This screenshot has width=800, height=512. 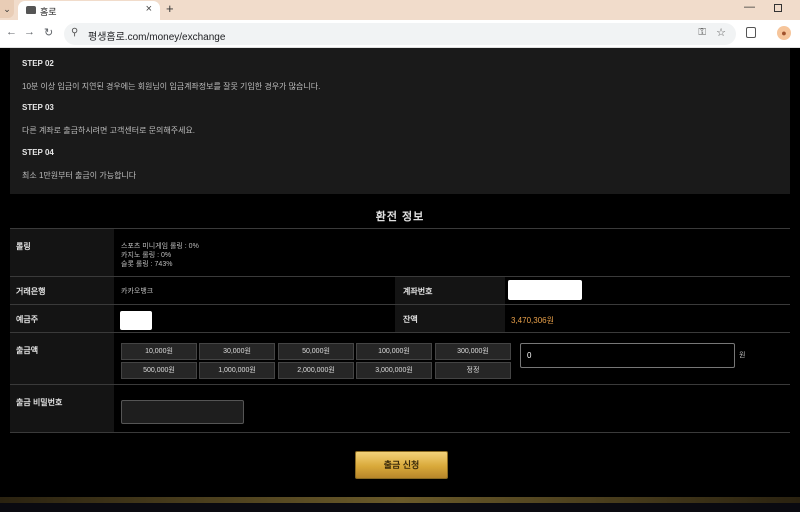 What do you see at coordinates (400, 217) in the screenshot?
I see `section-title: 환전 정보` at bounding box center [400, 217].